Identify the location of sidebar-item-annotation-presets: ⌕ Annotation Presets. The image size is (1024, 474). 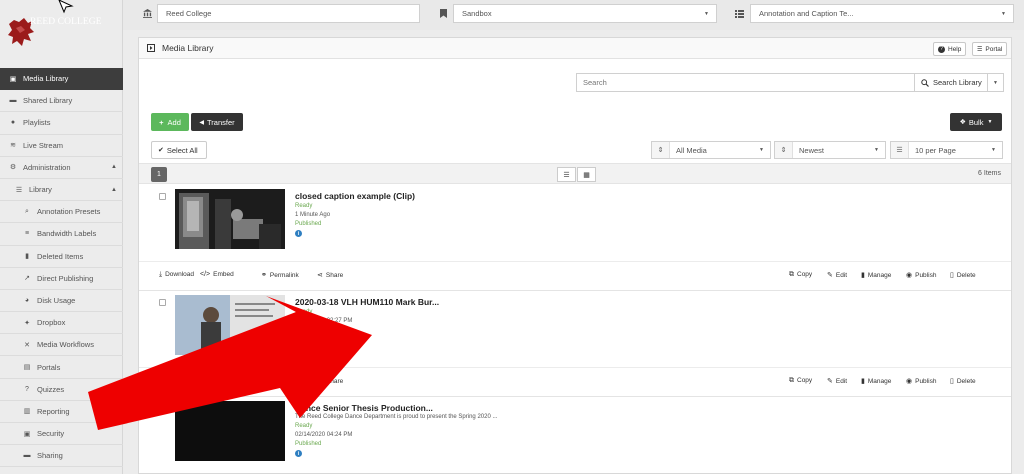
(61, 212).